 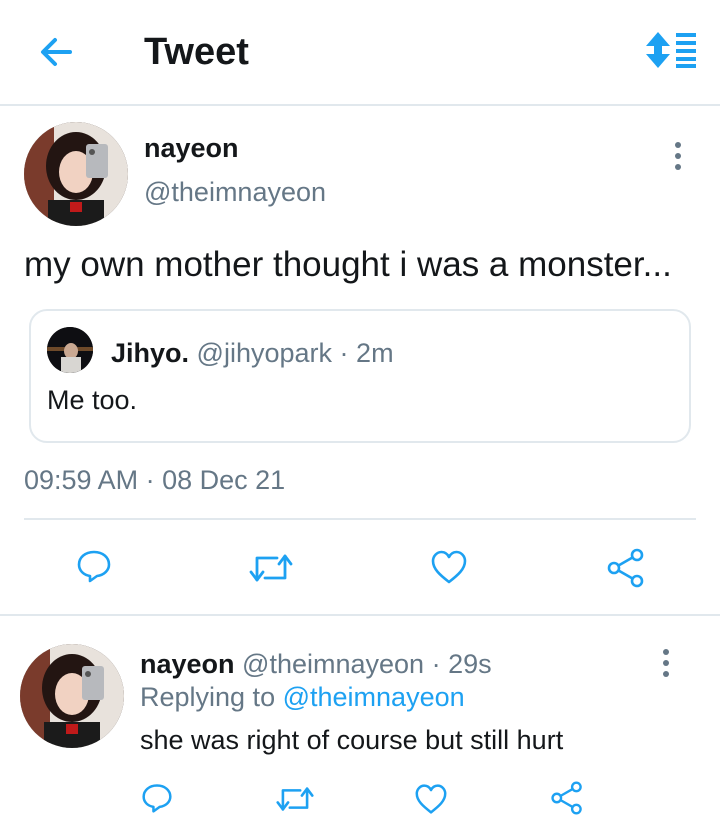 I want to click on more-options-button, so click(x=678, y=156).